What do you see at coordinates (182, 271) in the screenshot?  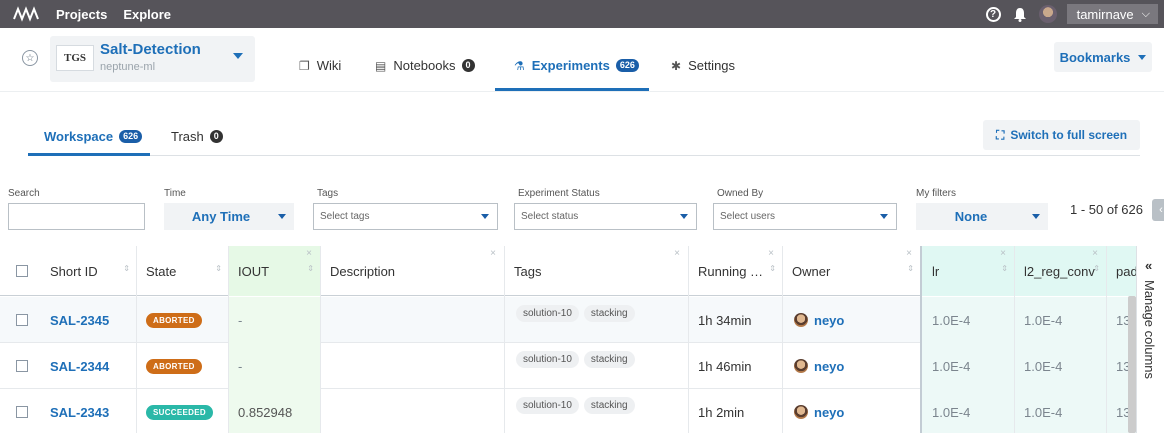 I see `column-header-state: State ⇕` at bounding box center [182, 271].